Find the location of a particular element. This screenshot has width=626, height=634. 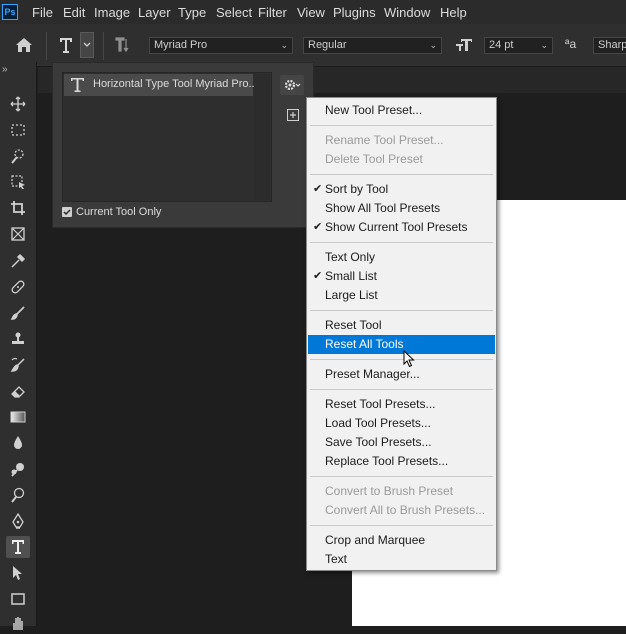

mouse-cursor-icon is located at coordinates (409, 358).